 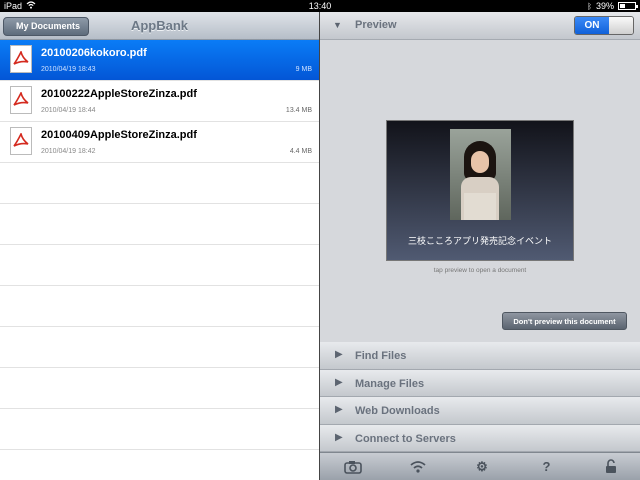 I want to click on menu-item-label: Manage Files, so click(x=390, y=383).